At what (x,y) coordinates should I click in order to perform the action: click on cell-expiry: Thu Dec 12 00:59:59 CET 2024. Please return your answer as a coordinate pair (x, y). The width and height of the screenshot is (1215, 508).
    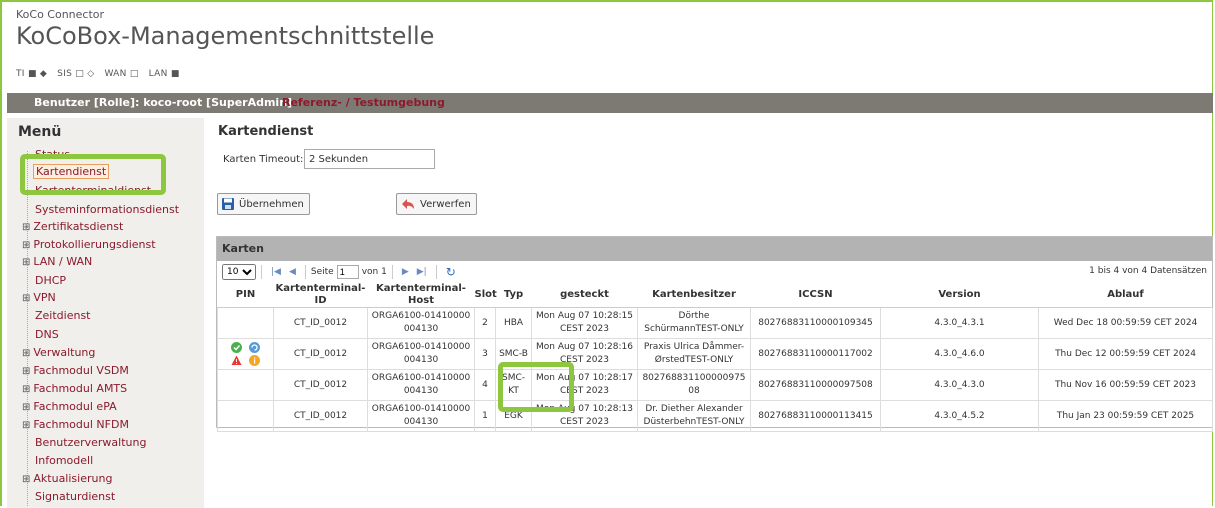
    Looking at the image, I should click on (1125, 354).